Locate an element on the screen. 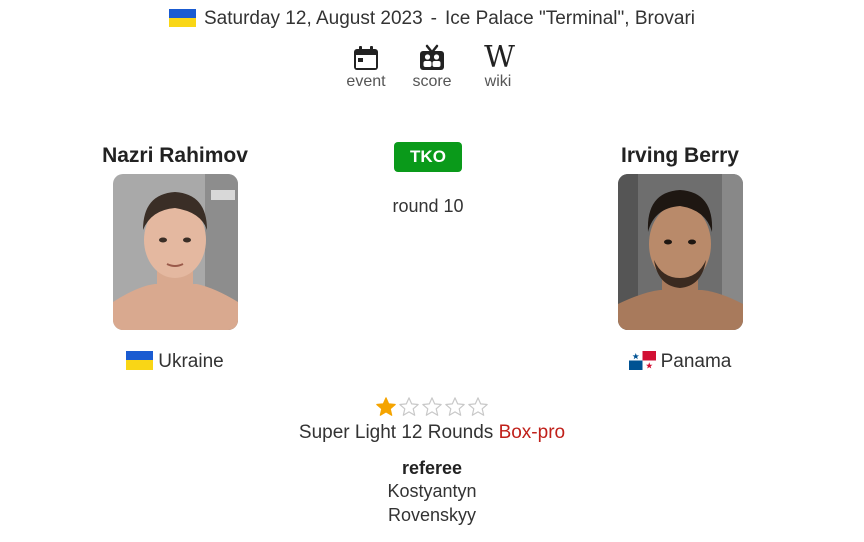 This screenshot has height=542, width=864. fighter-left-photo is located at coordinates (175, 252).